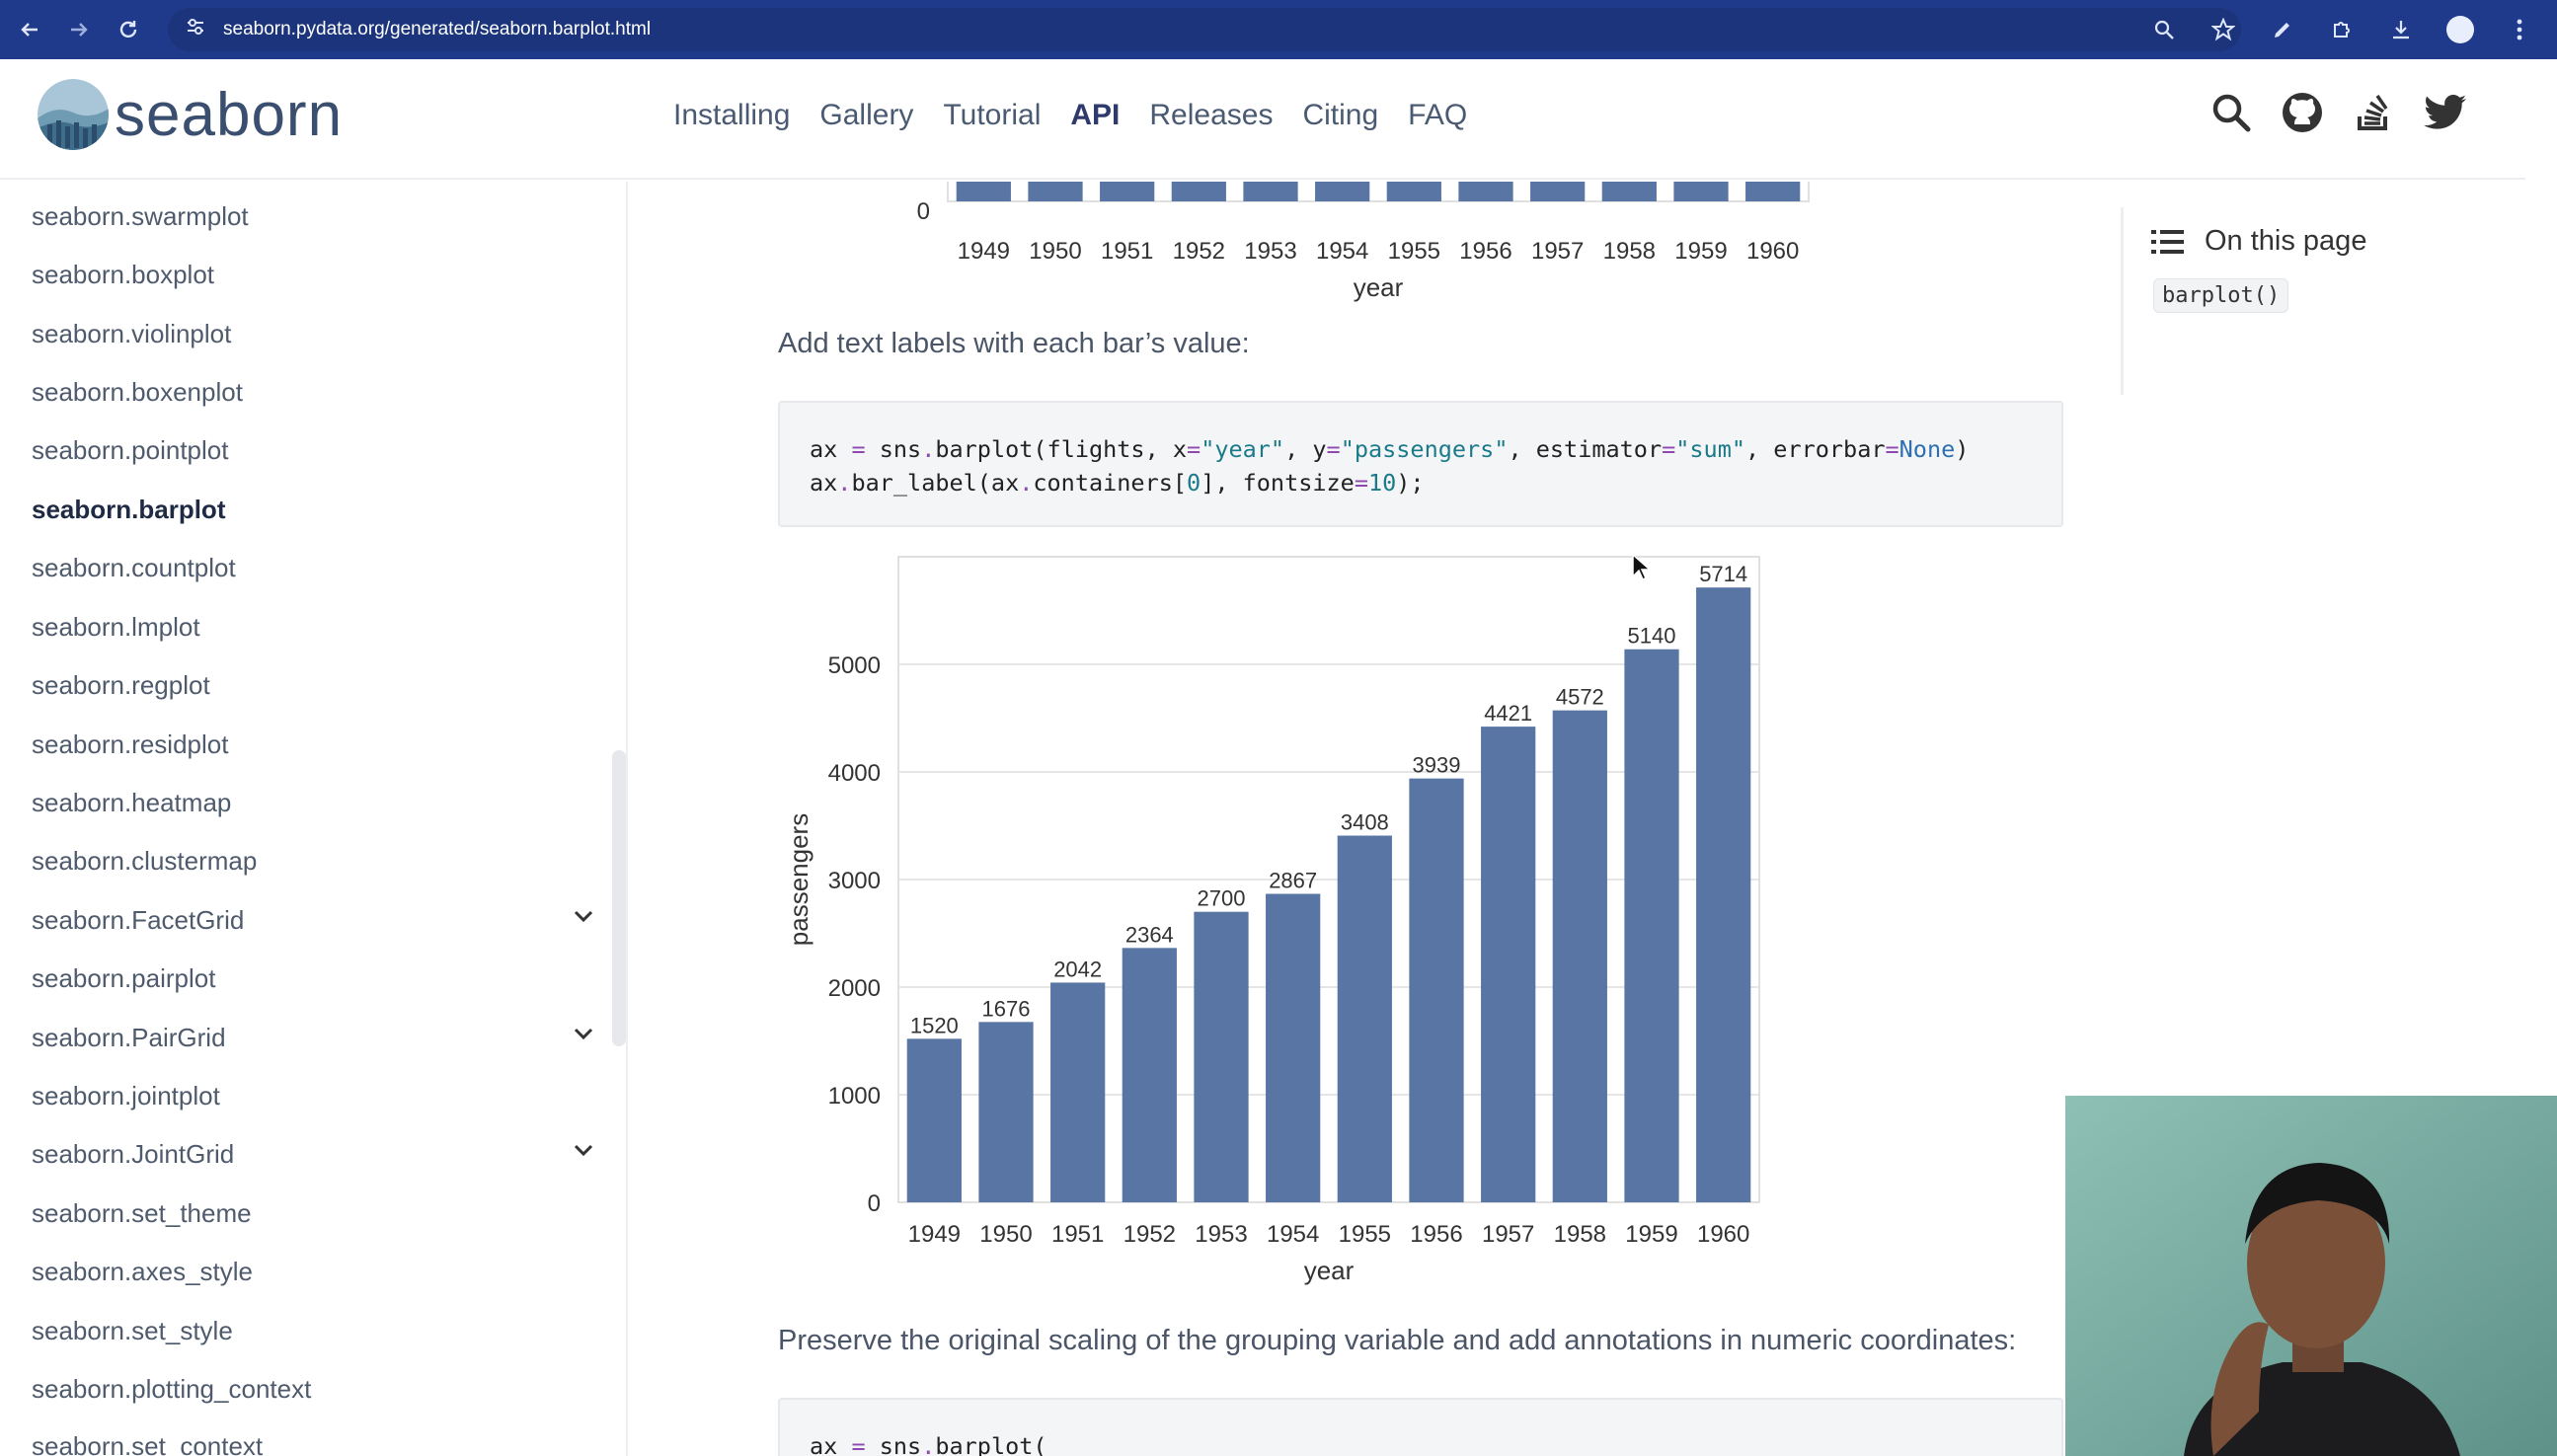 This screenshot has width=2557, height=1456. What do you see at coordinates (2164, 29) in the screenshot?
I see `zoom-icon` at bounding box center [2164, 29].